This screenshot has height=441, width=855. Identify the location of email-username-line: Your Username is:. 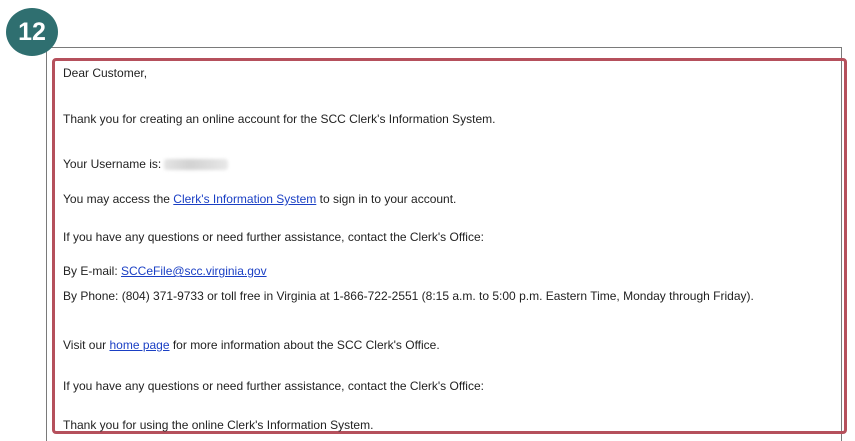
(146, 164).